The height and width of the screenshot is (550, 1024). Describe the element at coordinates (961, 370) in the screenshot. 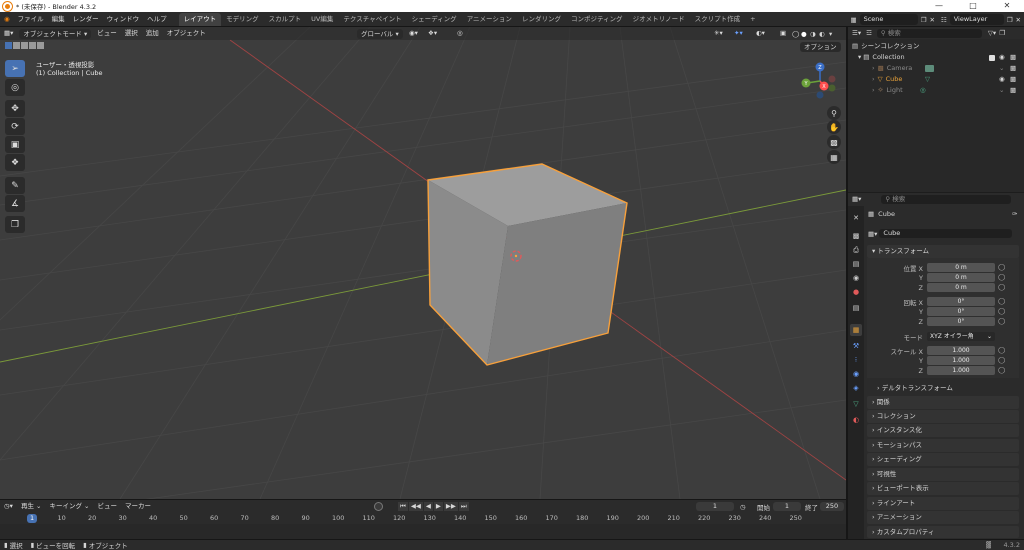

I see `scale-z-field: 1.000` at that location.